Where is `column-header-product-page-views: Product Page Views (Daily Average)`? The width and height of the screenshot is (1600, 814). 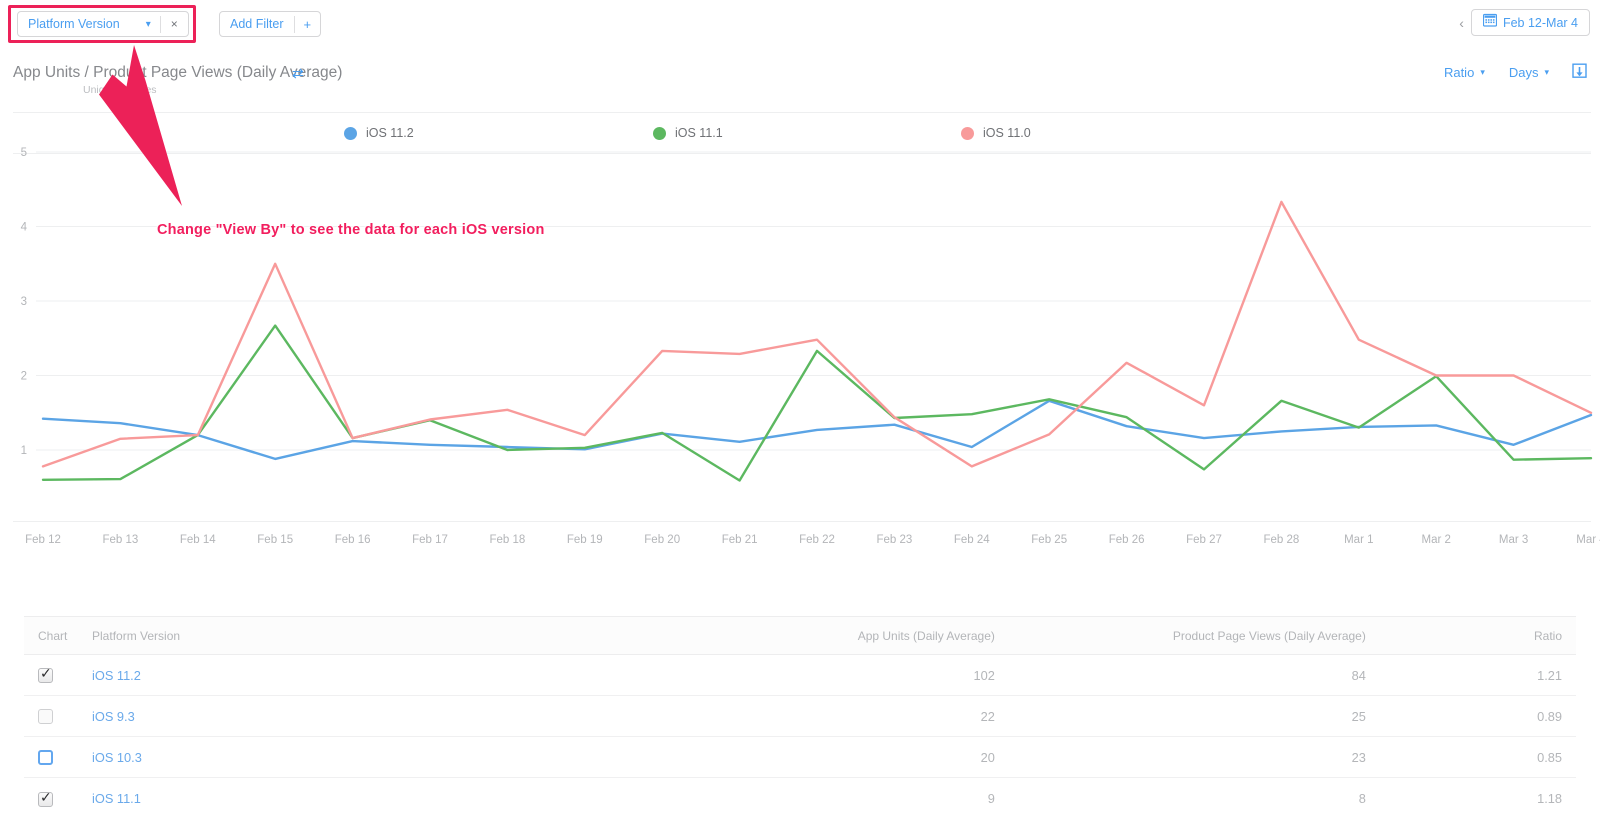
column-header-product-page-views: Product Page Views (Daily Average) is located at coordinates (1184, 635).